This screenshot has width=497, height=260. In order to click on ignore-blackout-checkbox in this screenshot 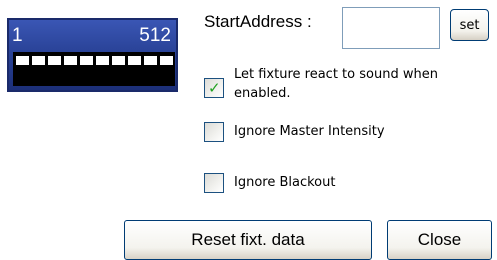, I will do `click(214, 183)`.